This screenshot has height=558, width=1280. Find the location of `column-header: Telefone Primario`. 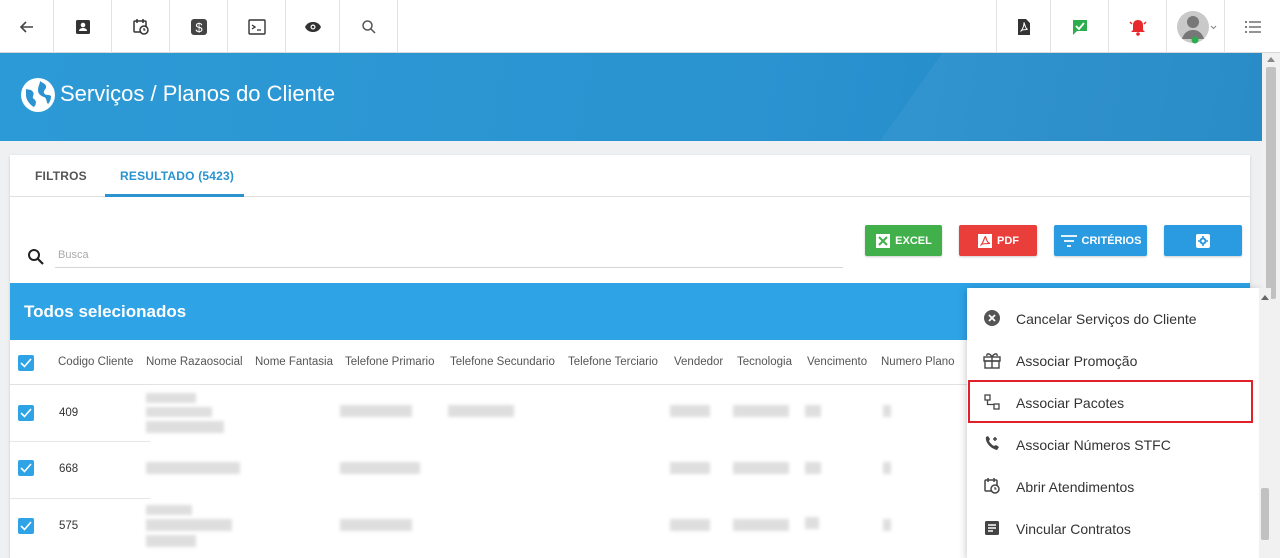

column-header: Telefone Primario is located at coordinates (389, 362).